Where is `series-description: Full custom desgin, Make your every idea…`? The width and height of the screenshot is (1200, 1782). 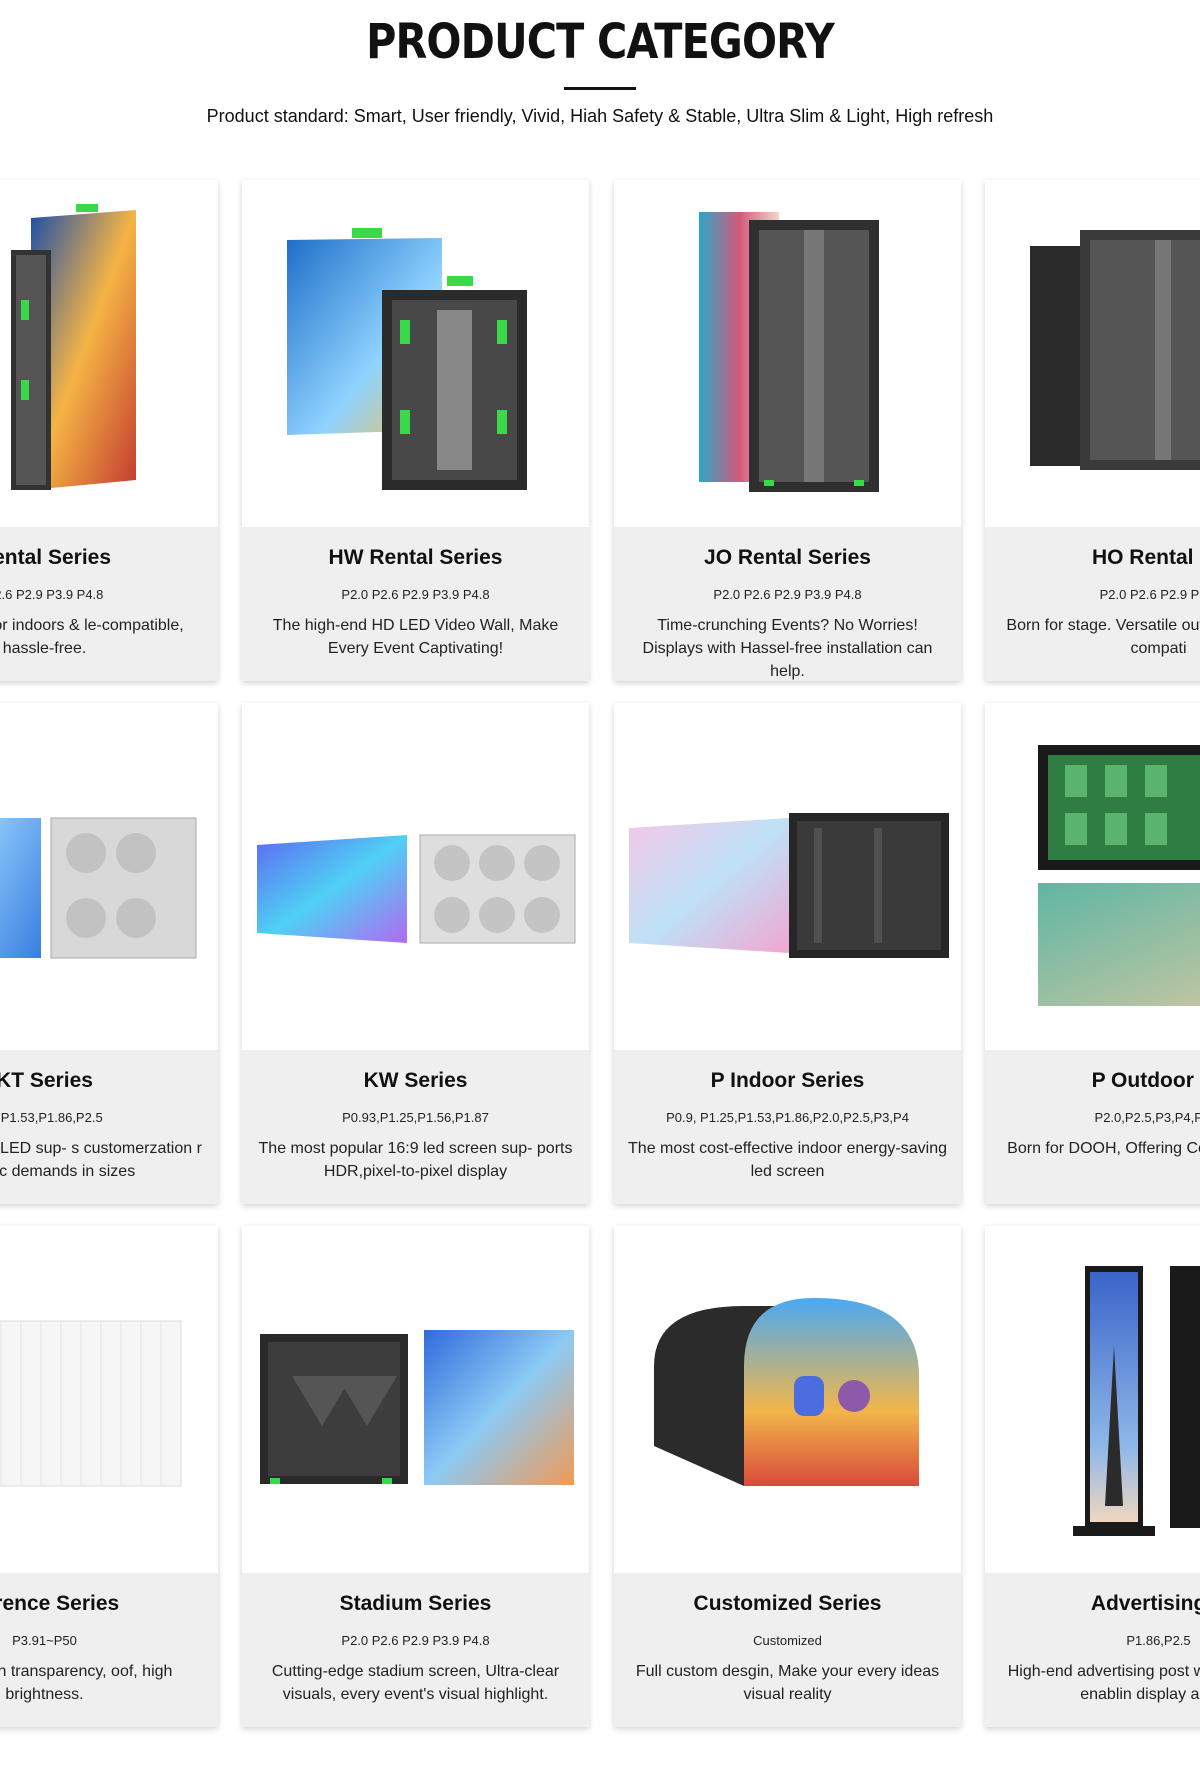 series-description: Full custom desgin, Make your every idea… is located at coordinates (787, 1683).